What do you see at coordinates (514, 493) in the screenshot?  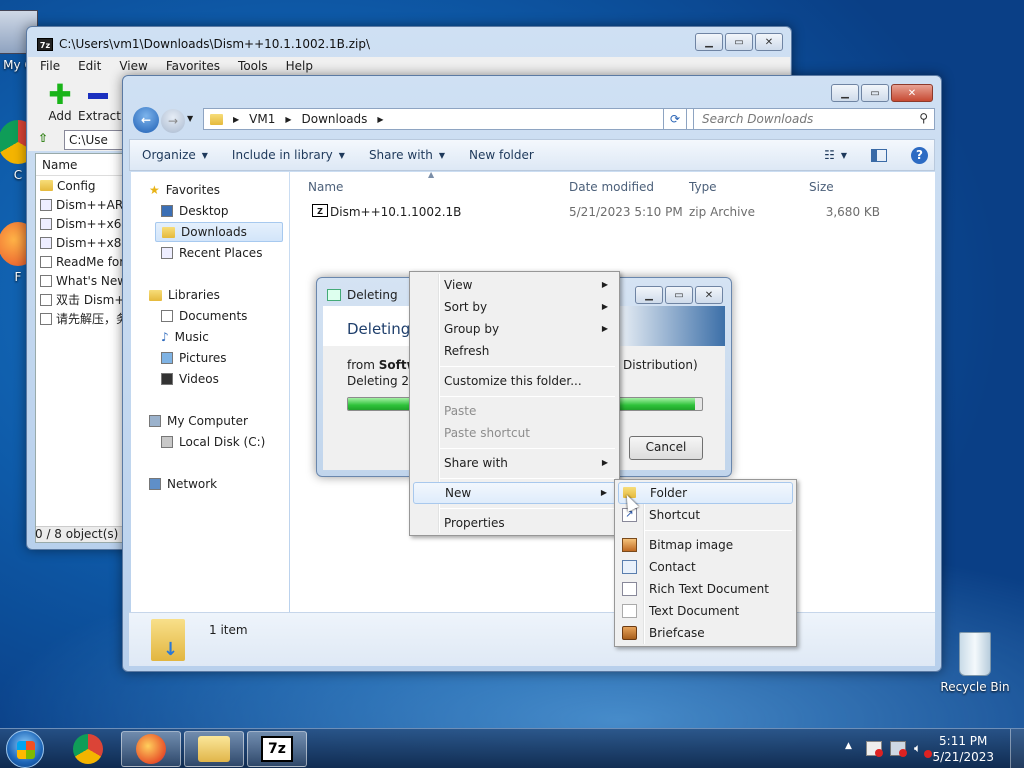 I see `menu-item-new: New ▶` at bounding box center [514, 493].